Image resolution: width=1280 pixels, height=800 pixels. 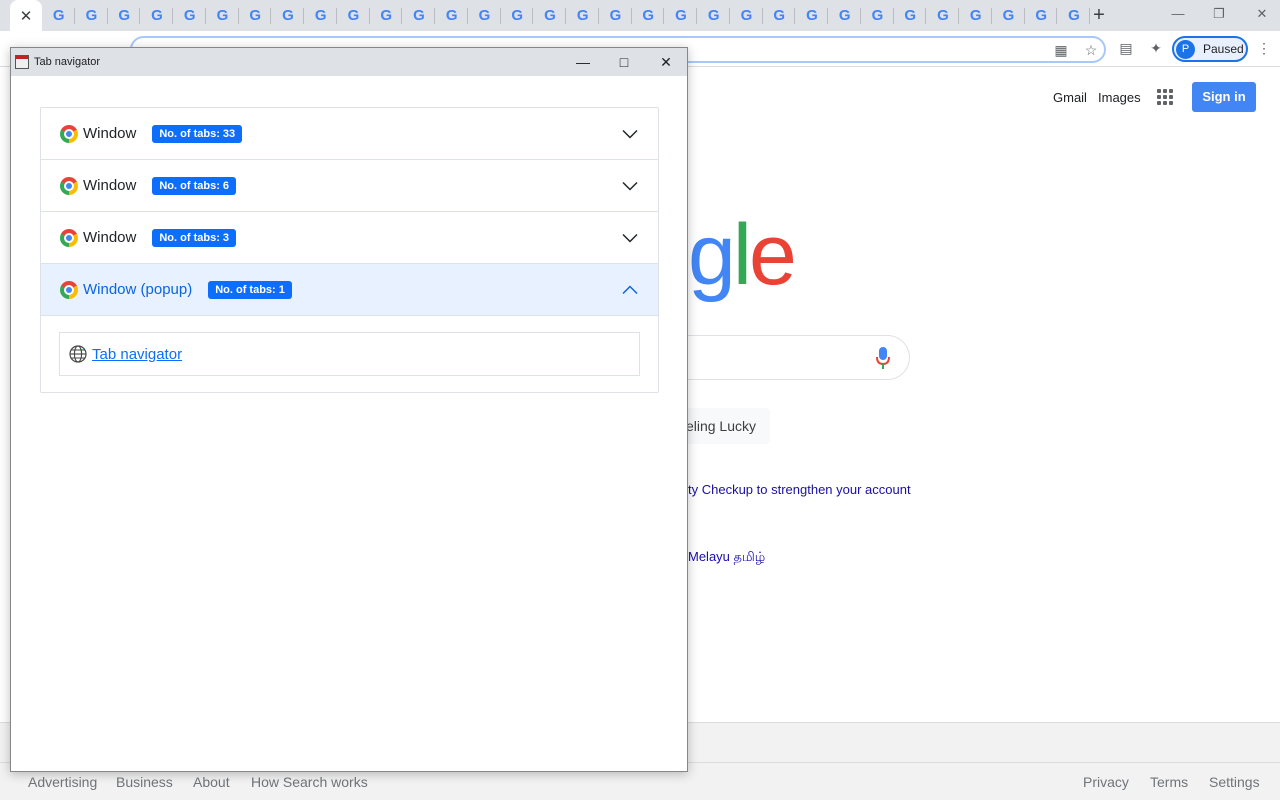 I want to click on new-tab-button: +, so click(x=1099, y=15).